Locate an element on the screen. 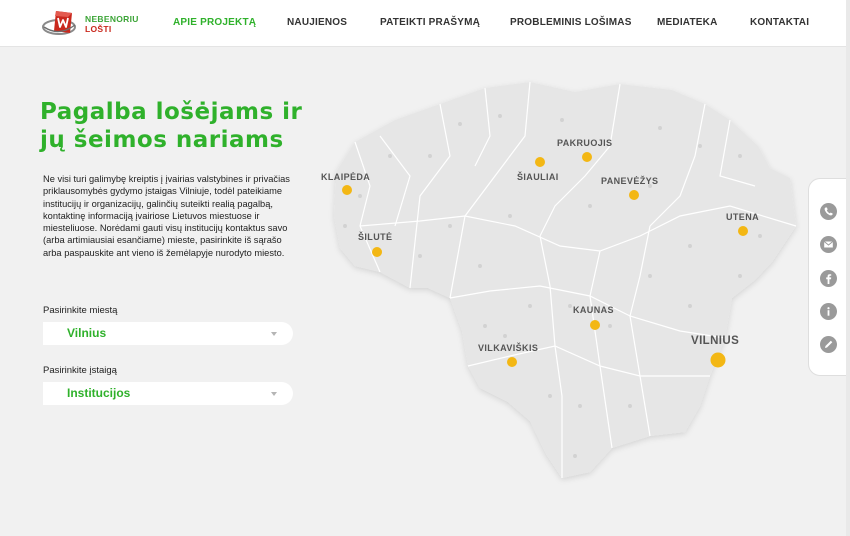 The image size is (850, 536). logo-mark-icon is located at coordinates (59, 23).